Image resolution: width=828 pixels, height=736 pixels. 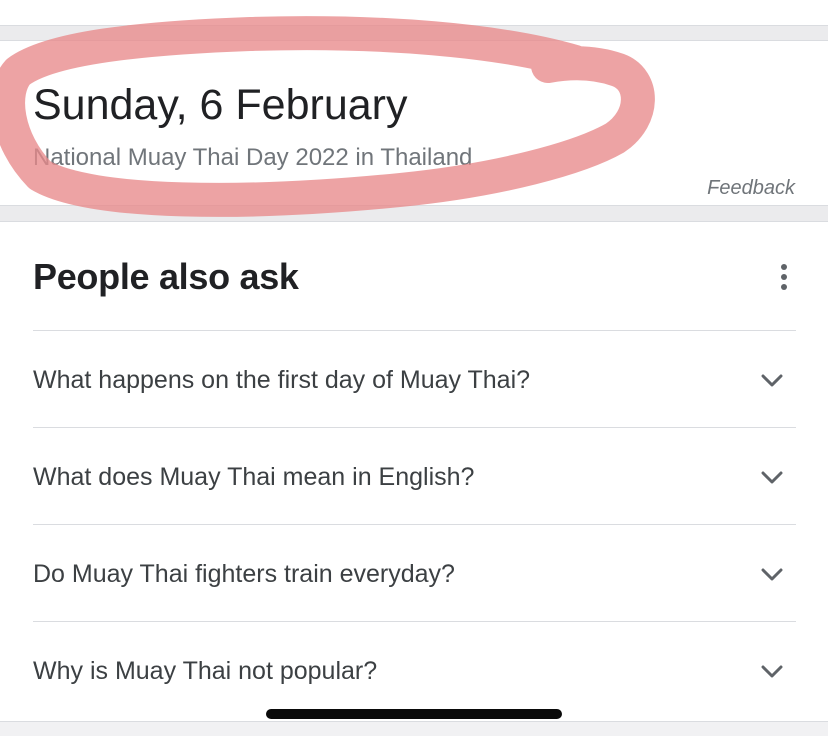 What do you see at coordinates (414, 13) in the screenshot?
I see `previous-card-edge` at bounding box center [414, 13].